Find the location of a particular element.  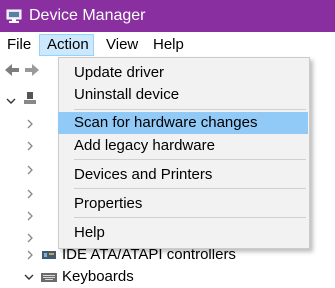

menu-item-label: Scan for hardware changes is located at coordinates (166, 122).